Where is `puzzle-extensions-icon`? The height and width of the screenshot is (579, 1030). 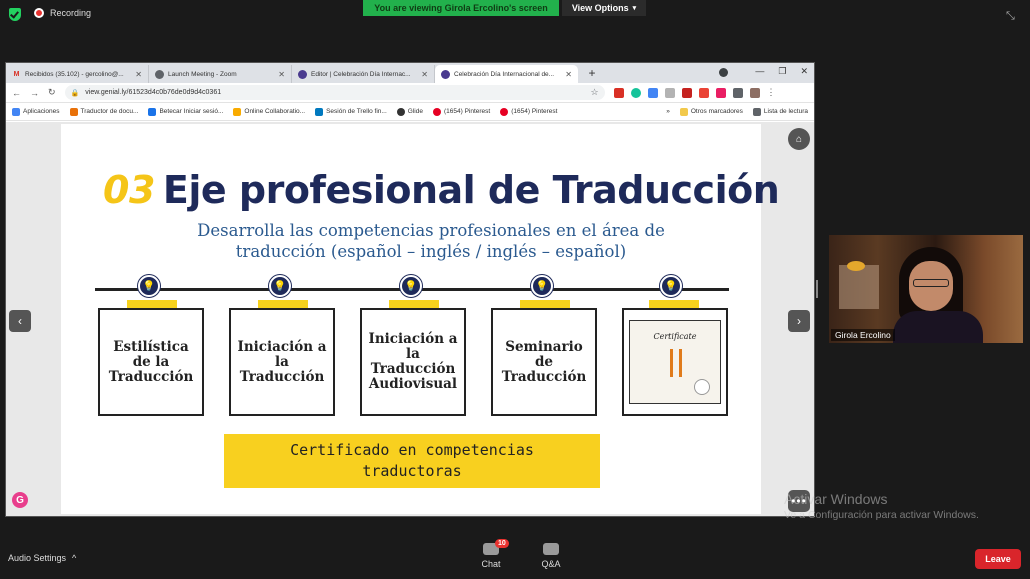 puzzle-extensions-icon is located at coordinates (737, 92).